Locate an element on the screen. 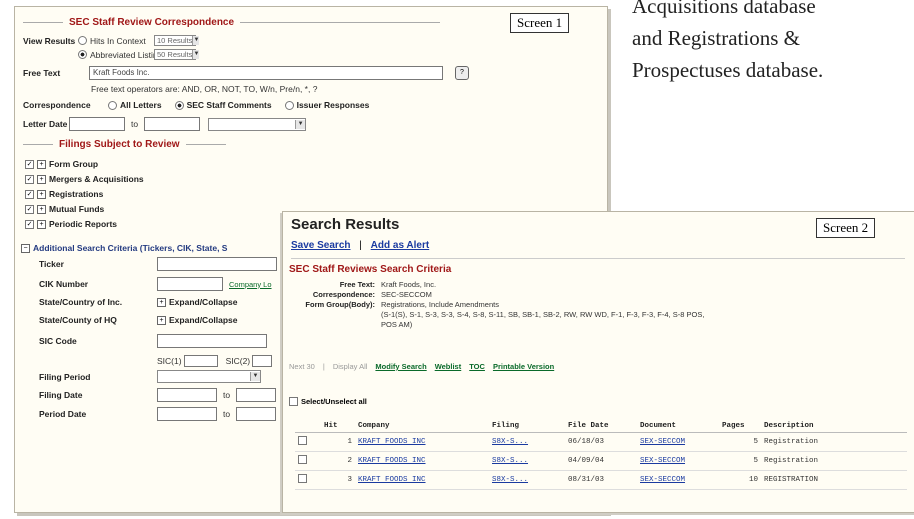  ticker-input is located at coordinates (217, 264).